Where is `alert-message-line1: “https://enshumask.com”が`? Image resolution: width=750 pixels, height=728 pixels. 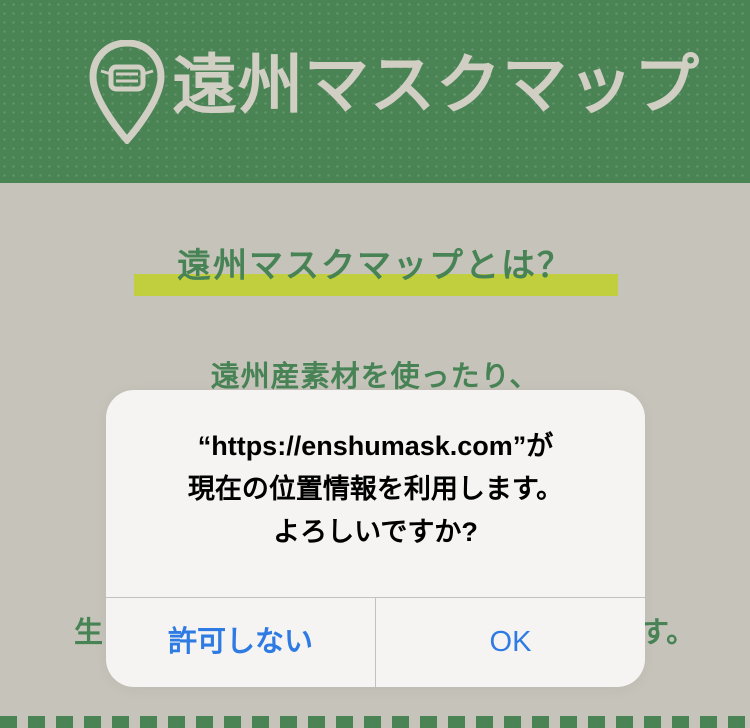
alert-message-line1: “https://enshumask.com”が is located at coordinates (375, 446).